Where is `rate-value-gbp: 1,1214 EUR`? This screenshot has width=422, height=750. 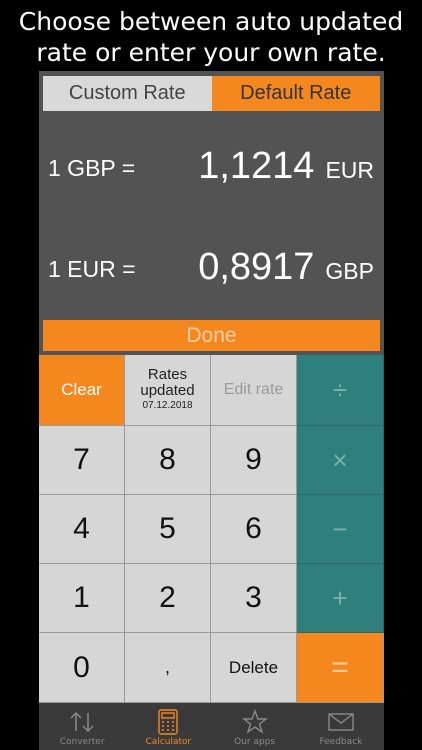
rate-value-gbp: 1,1214 EUR is located at coordinates (286, 166).